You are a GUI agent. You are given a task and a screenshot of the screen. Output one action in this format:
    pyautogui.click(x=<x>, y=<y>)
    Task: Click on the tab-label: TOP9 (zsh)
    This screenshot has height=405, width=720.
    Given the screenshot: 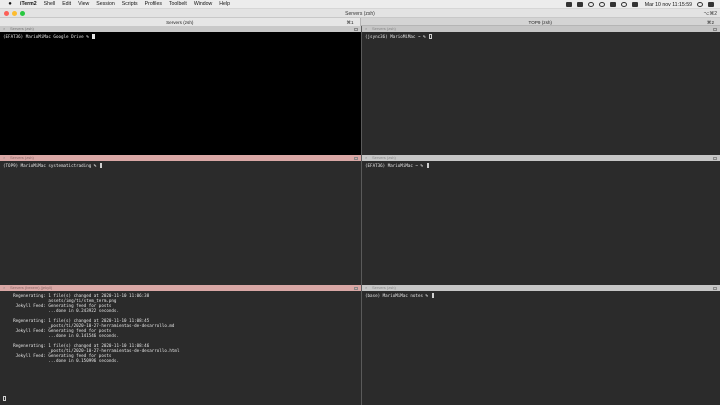 What is the action you would take?
    pyautogui.click(x=540, y=22)
    